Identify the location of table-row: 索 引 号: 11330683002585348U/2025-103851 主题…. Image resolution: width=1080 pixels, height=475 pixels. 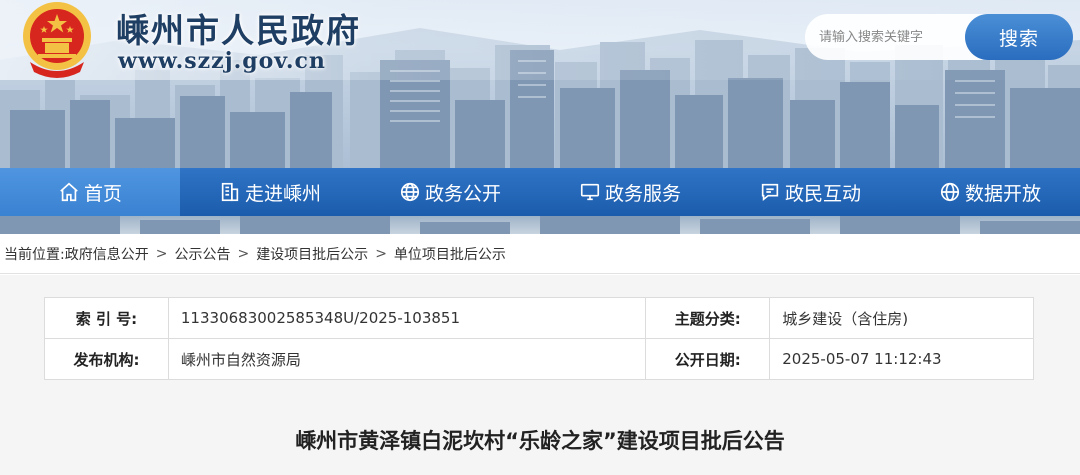
(539, 318).